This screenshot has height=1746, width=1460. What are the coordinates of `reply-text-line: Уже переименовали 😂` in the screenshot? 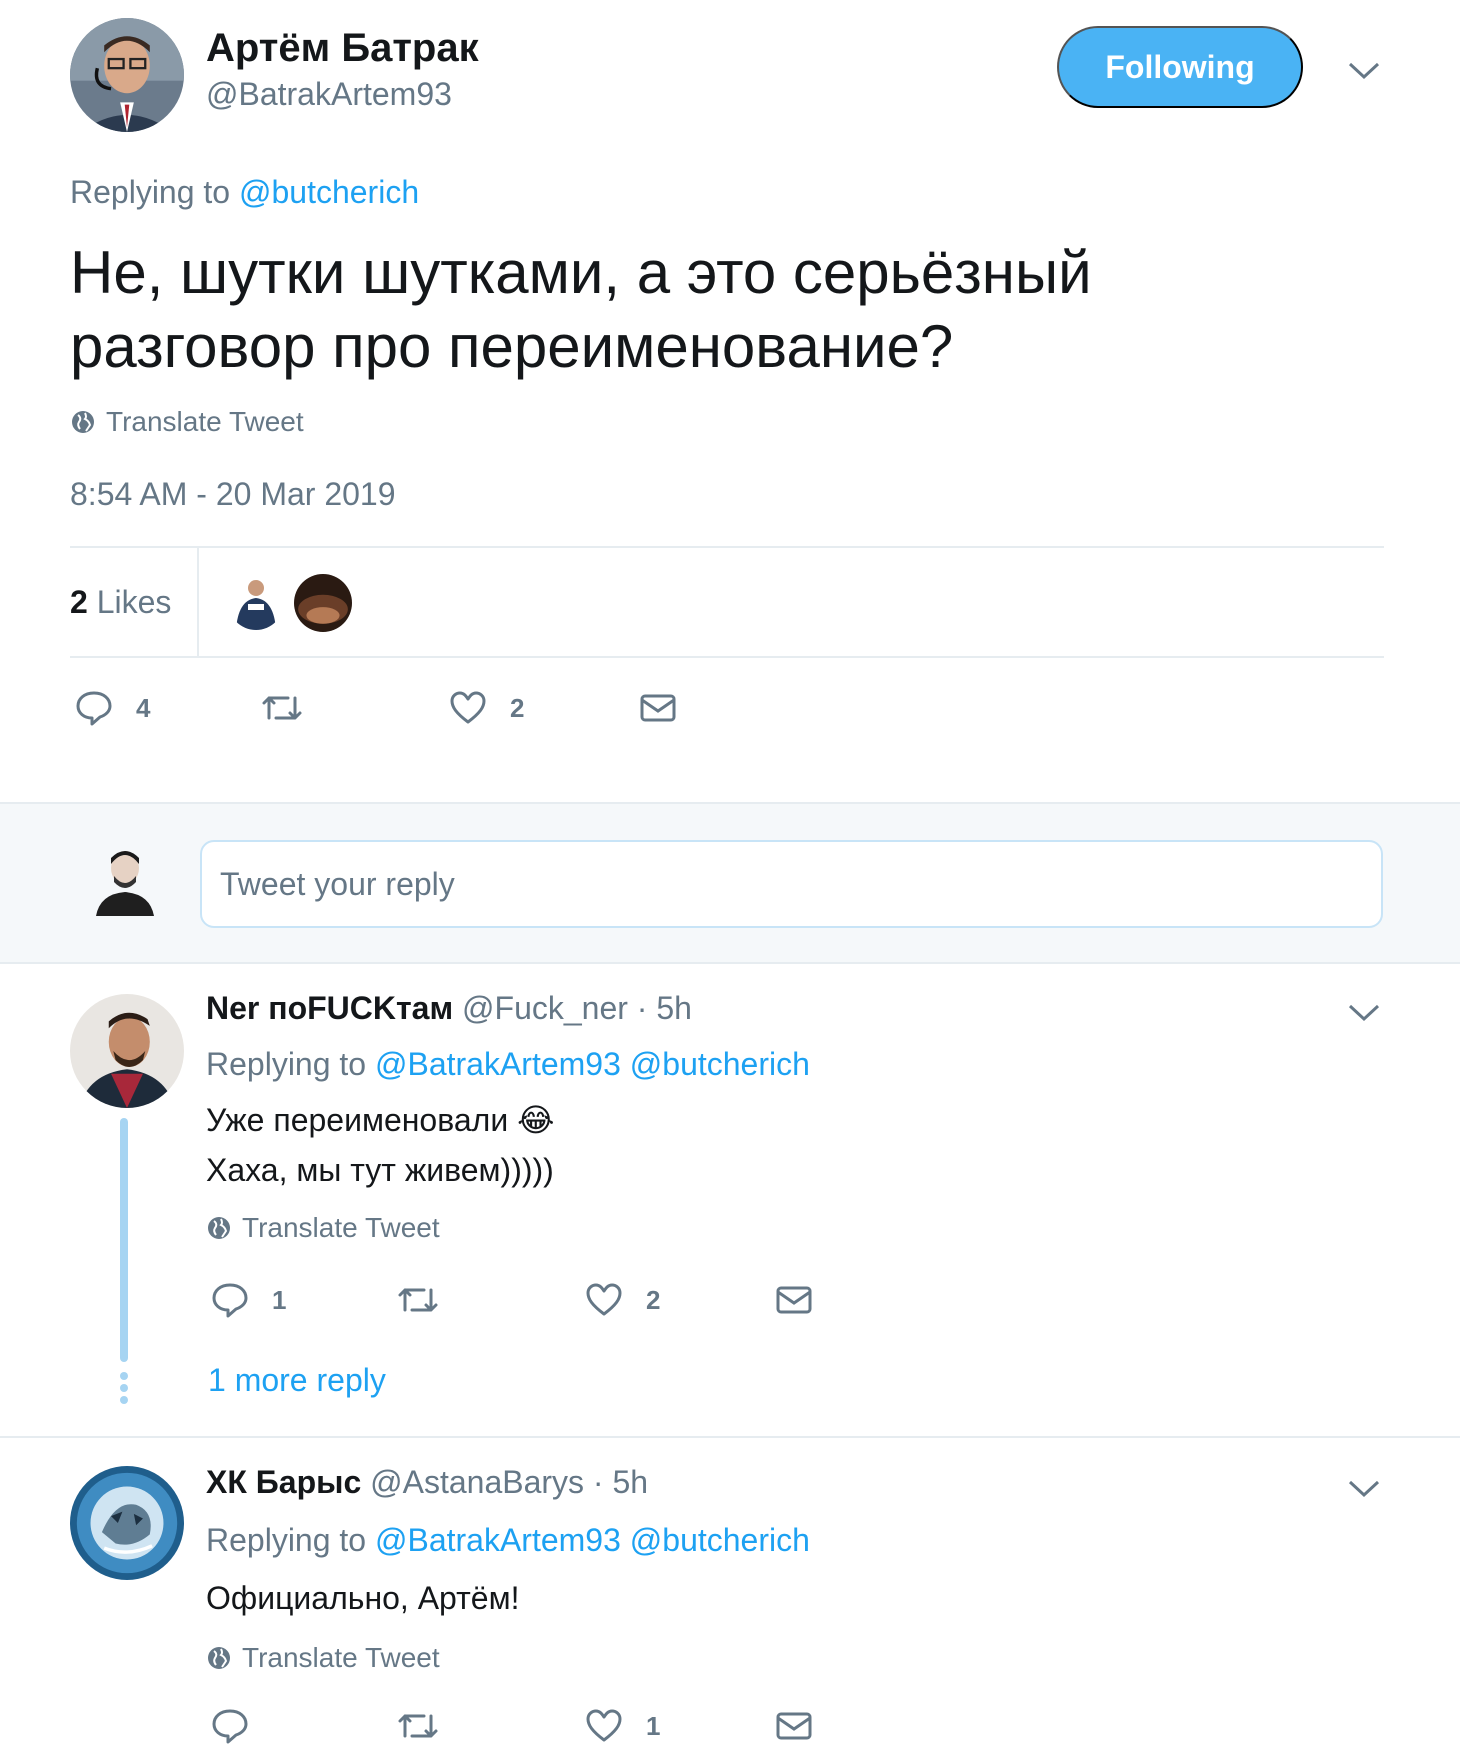 It's located at (380, 1120).